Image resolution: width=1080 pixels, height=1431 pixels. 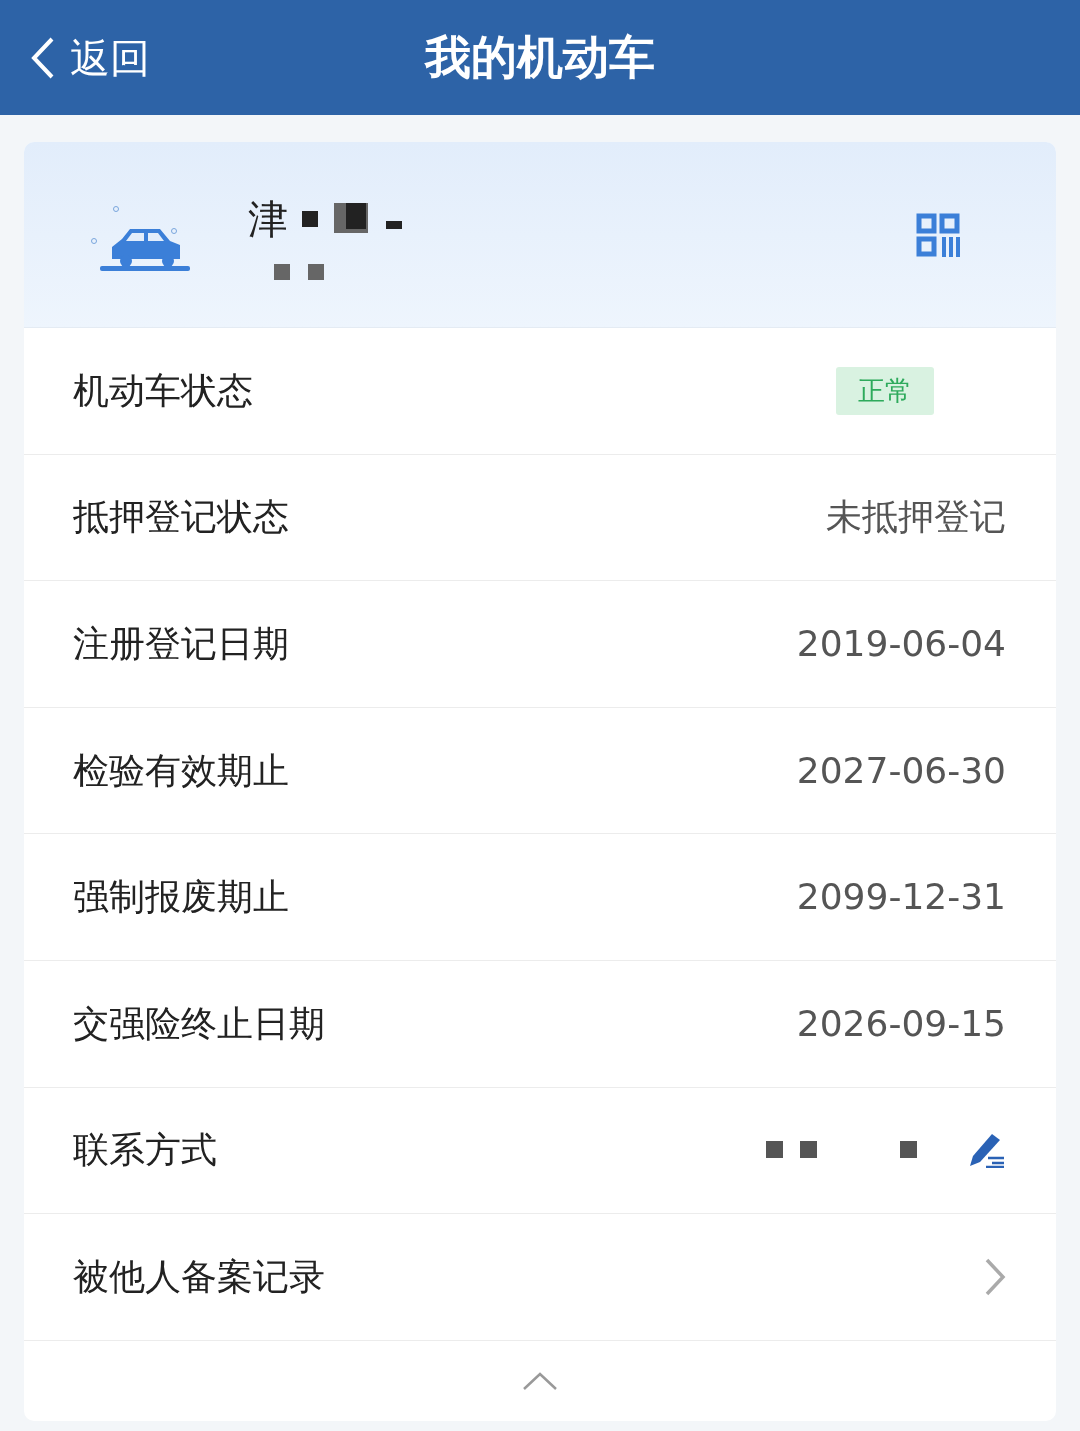 What do you see at coordinates (43, 57) in the screenshot?
I see `back-icon` at bounding box center [43, 57].